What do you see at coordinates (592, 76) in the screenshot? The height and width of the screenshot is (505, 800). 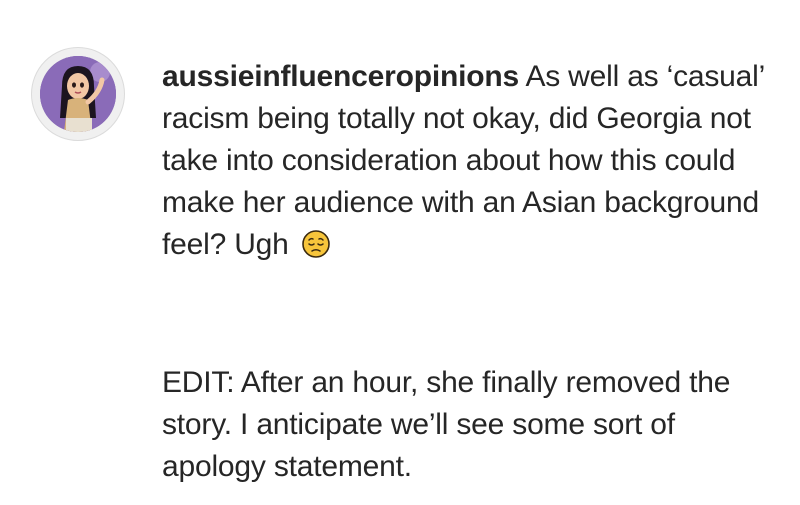 I see `comment-text-first: As well as` at bounding box center [592, 76].